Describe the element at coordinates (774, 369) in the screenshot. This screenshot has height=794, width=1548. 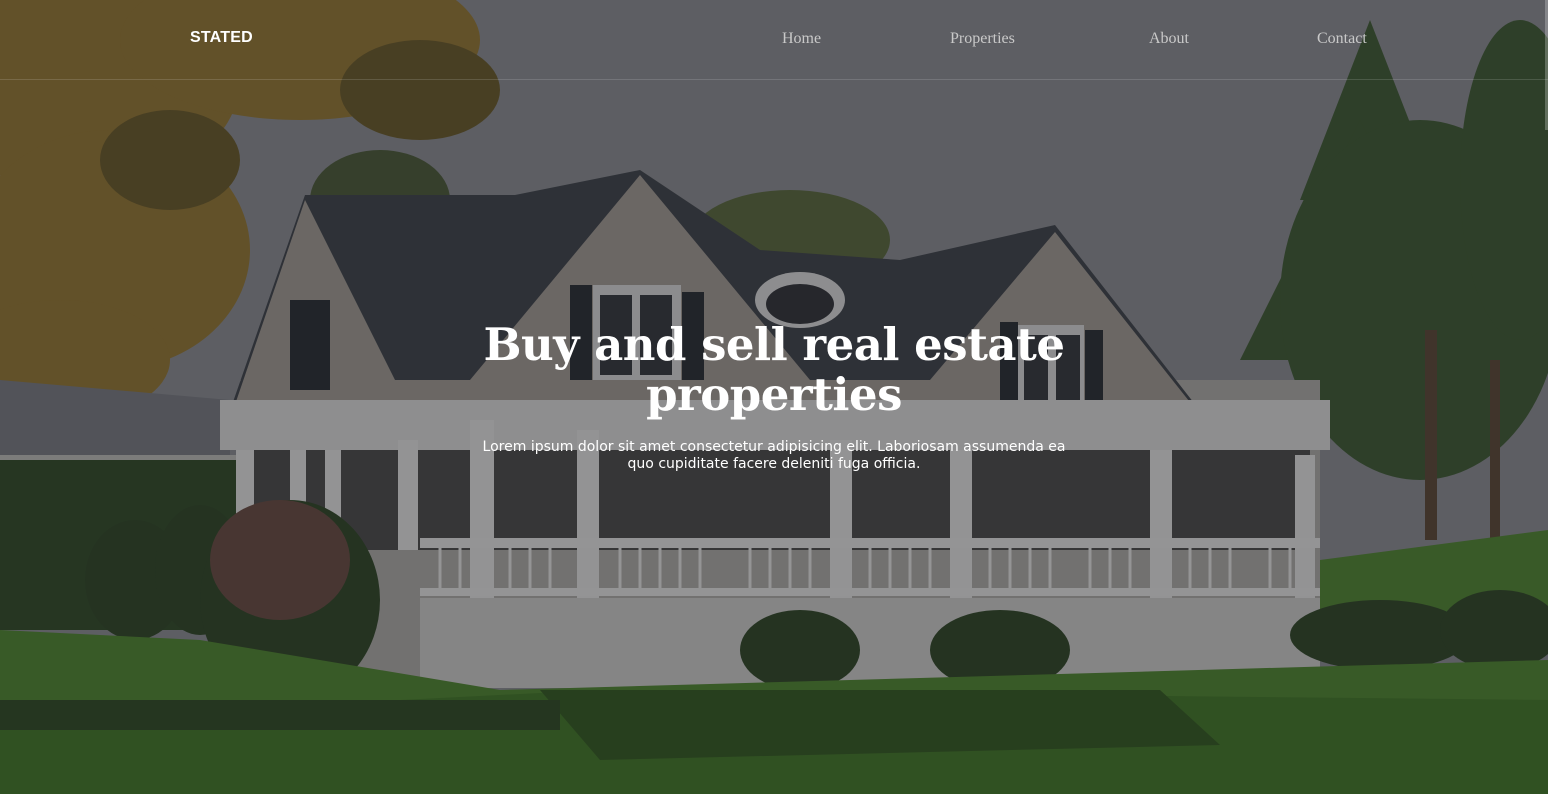
I see `hero-headline: Buy and sell real estate properties` at that location.